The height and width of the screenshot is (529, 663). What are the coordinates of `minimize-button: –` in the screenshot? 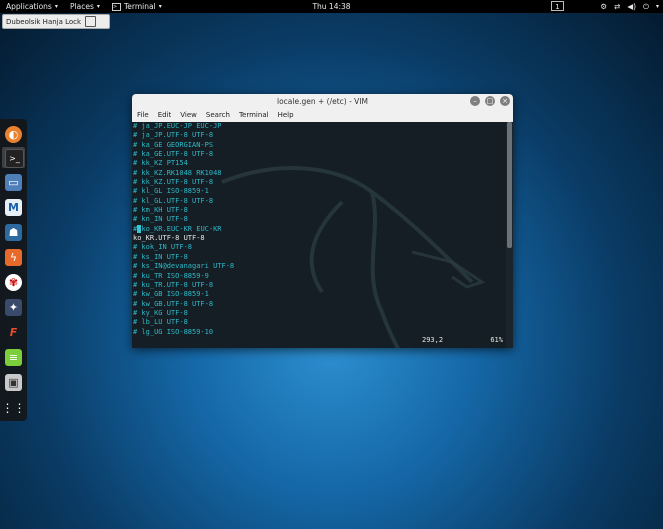 It's located at (475, 101).